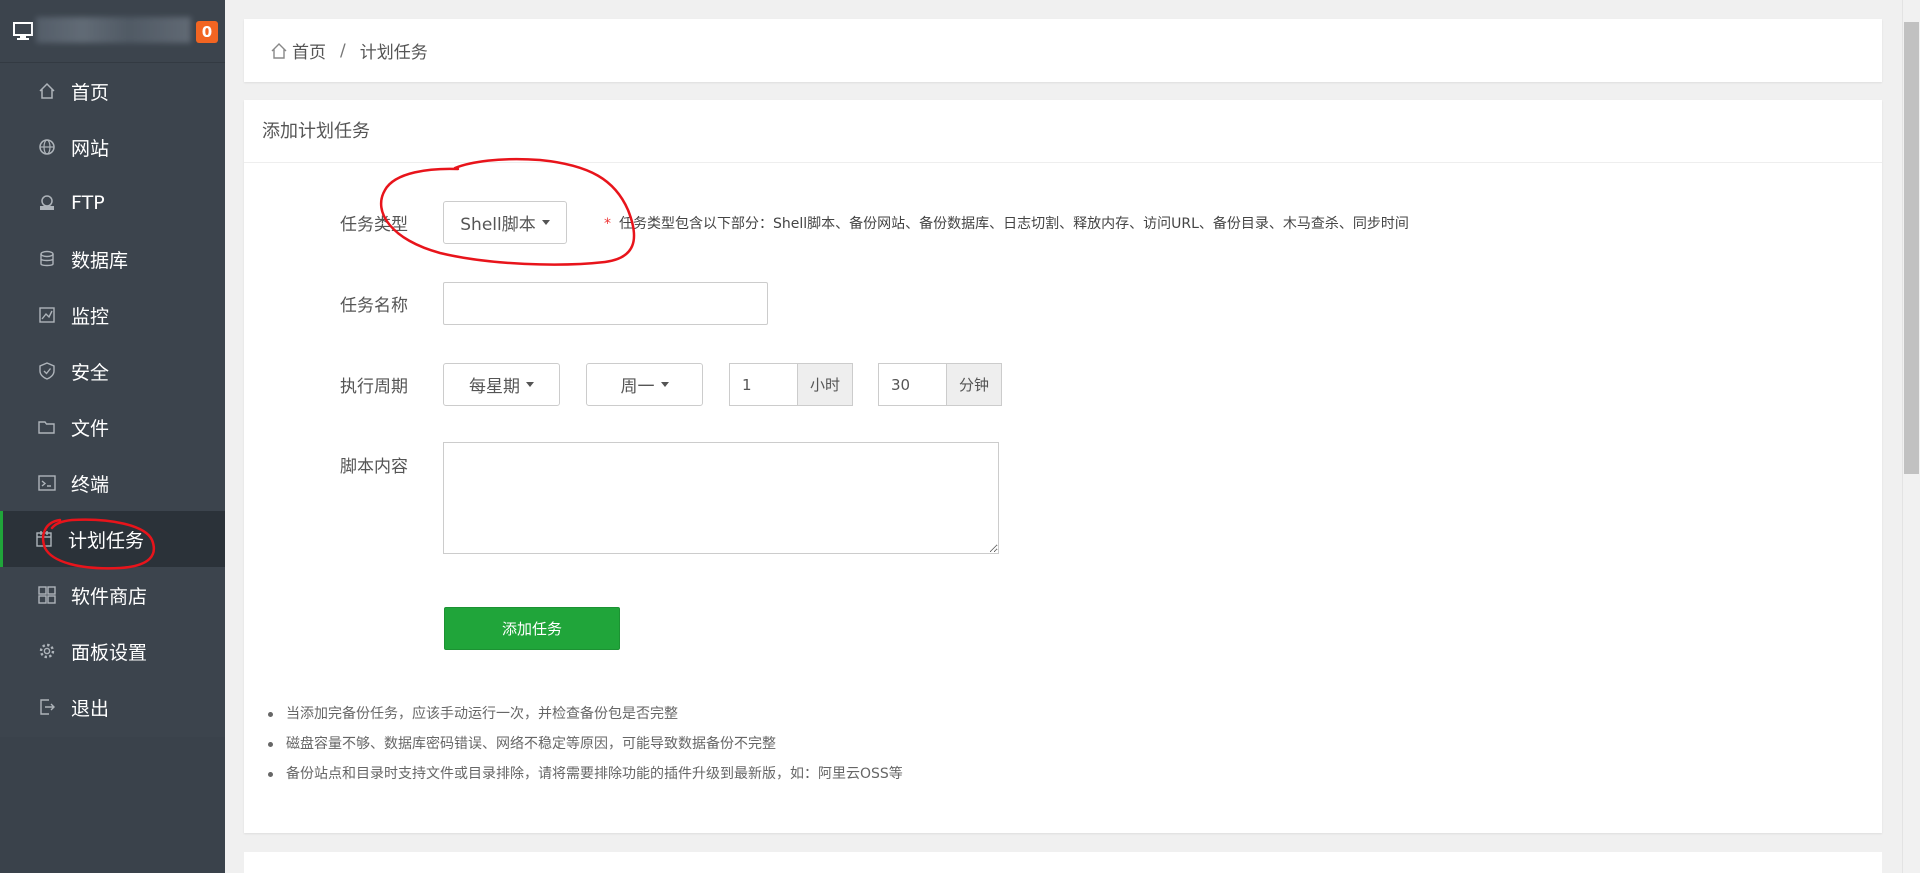 This screenshot has width=1920, height=873. What do you see at coordinates (393, 53) in the screenshot?
I see `breadcrumb-current: 计划任务` at bounding box center [393, 53].